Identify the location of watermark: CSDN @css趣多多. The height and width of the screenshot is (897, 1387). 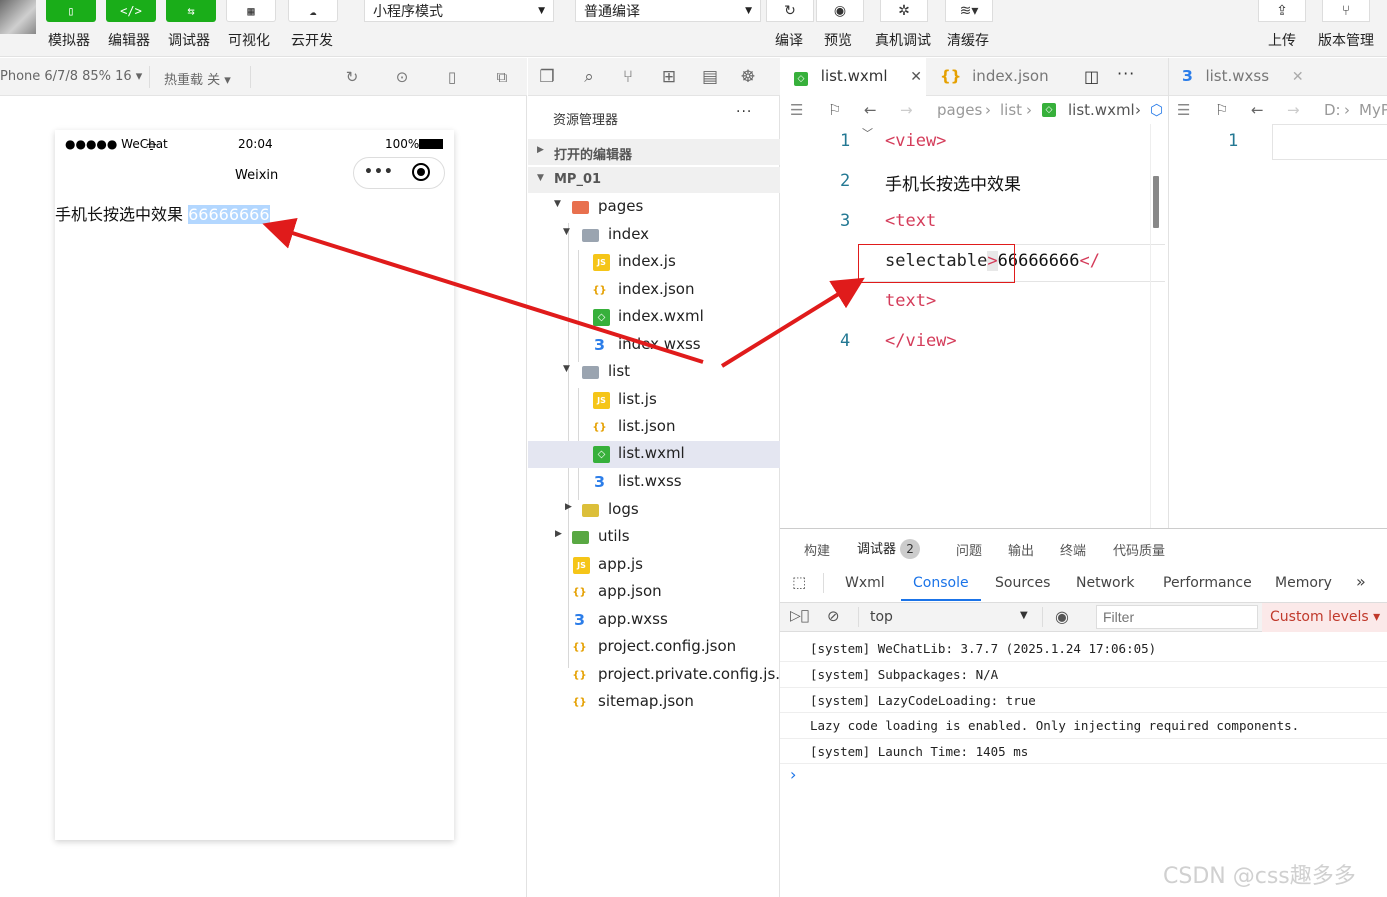
(1259, 876).